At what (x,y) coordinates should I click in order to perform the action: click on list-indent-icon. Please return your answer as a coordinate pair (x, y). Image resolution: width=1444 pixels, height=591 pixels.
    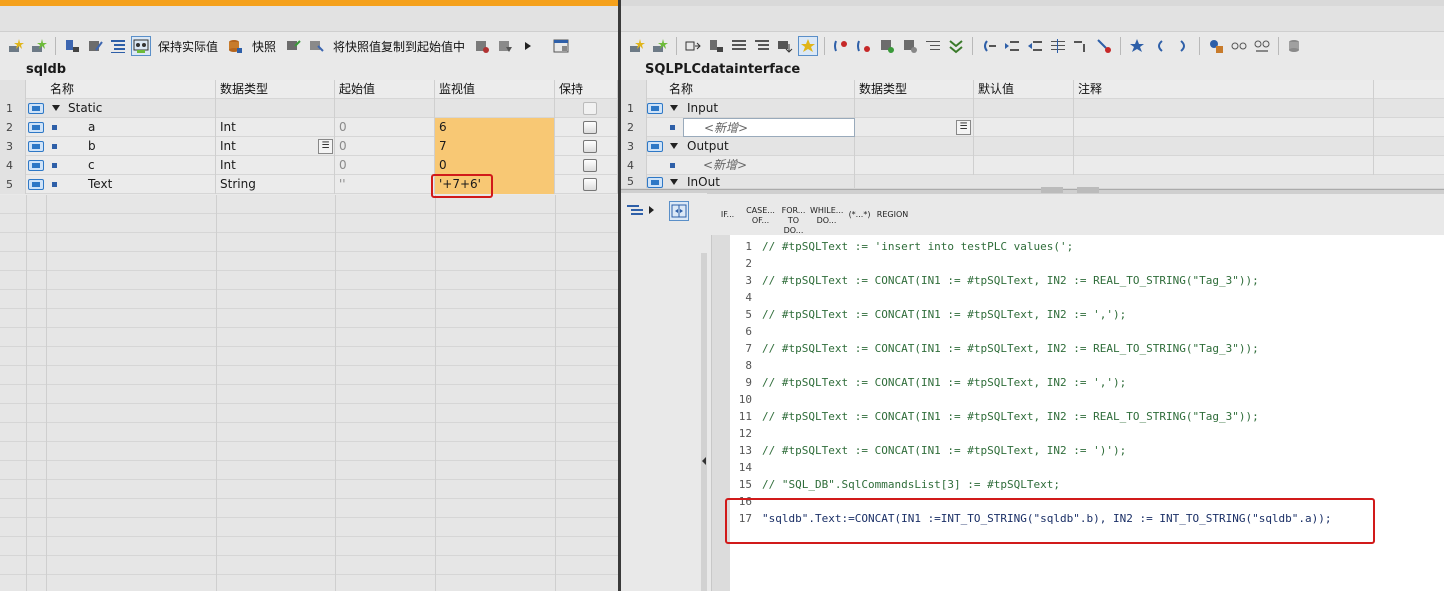
    Looking at the image, I should click on (762, 46).